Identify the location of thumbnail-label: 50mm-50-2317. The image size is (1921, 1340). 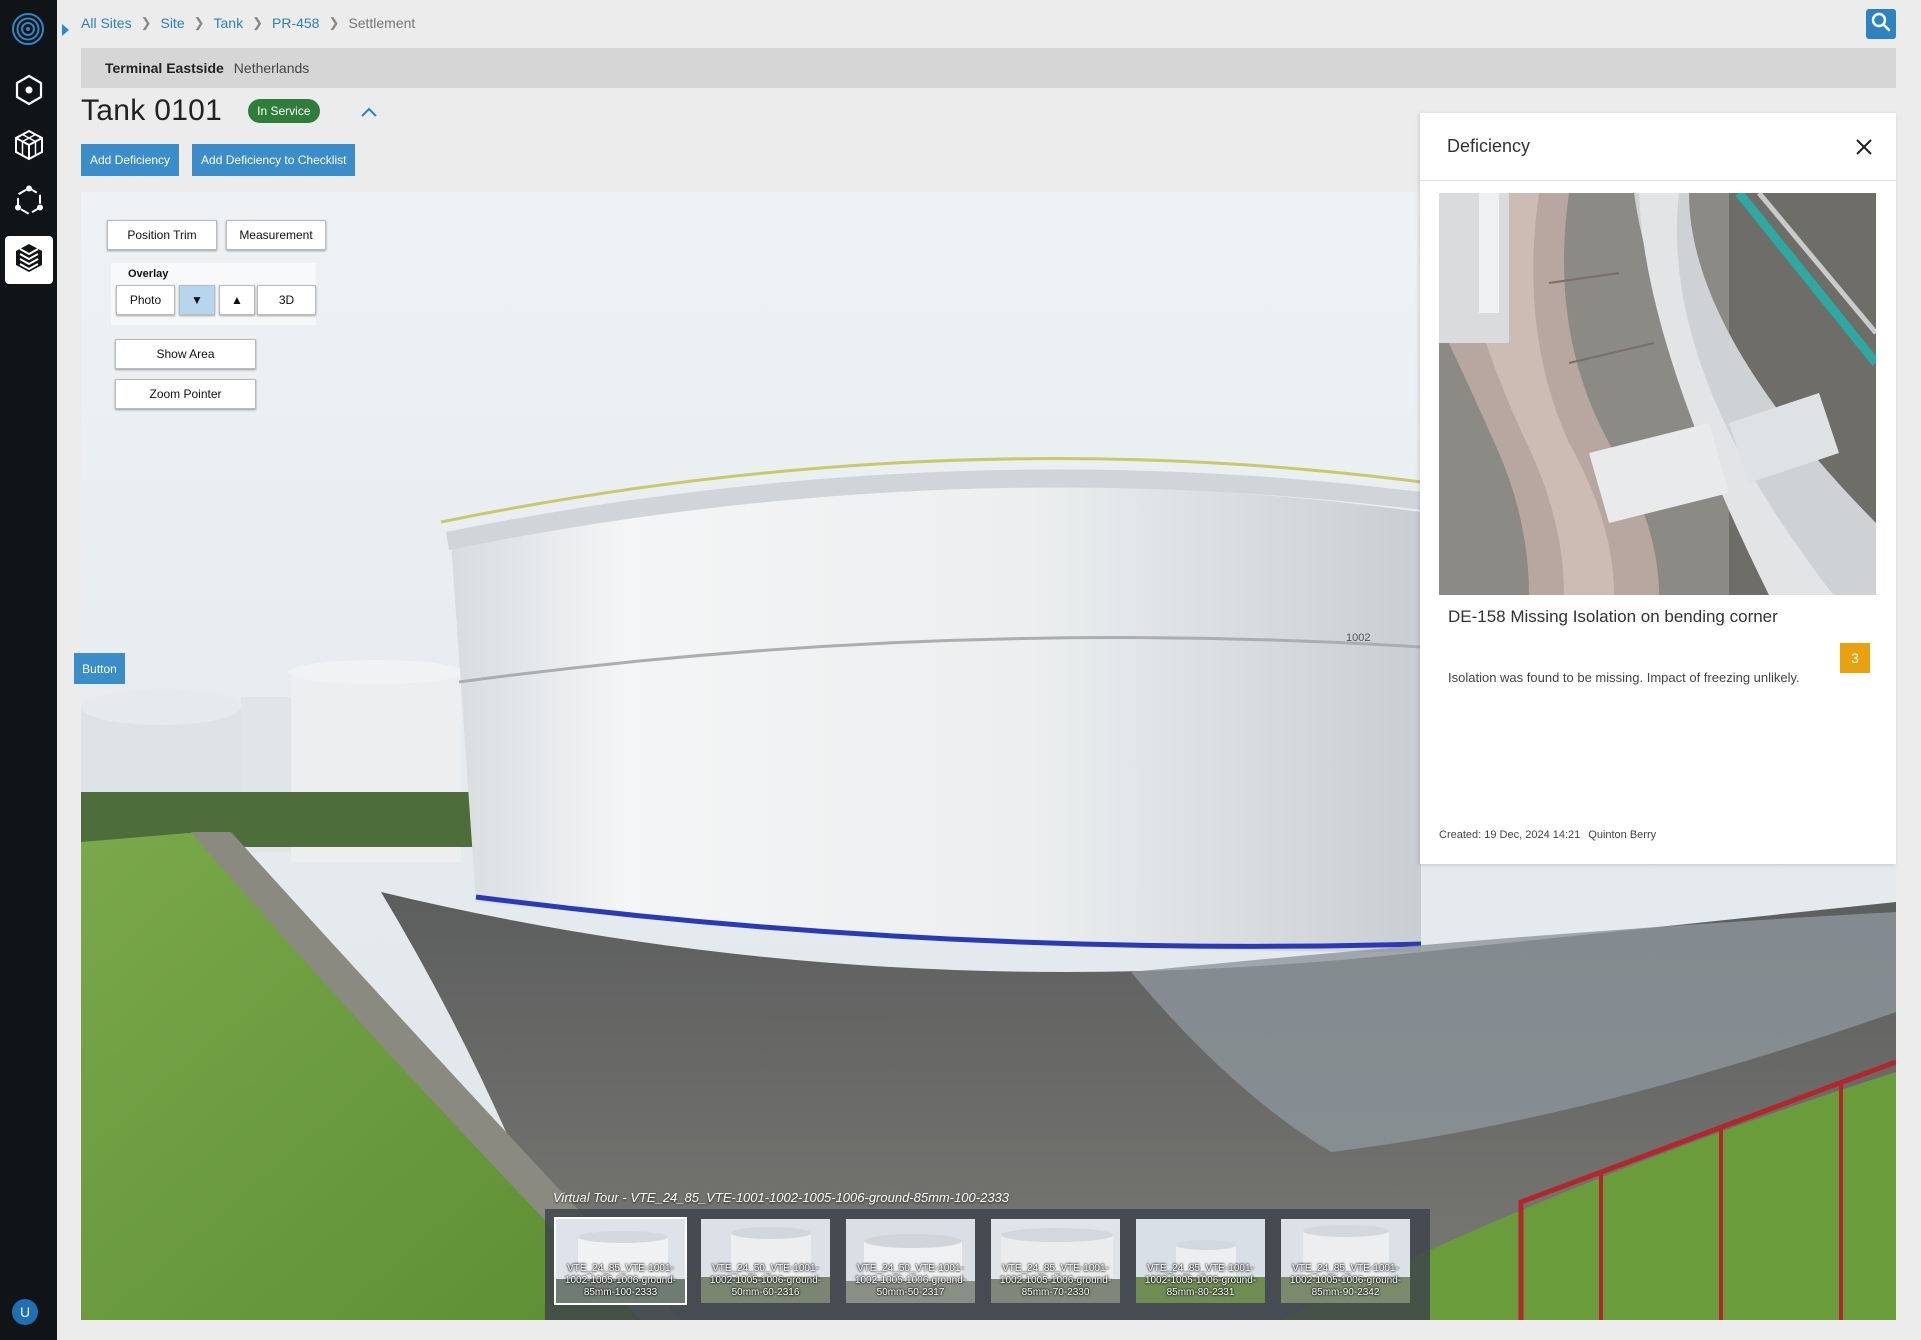
(910, 1292).